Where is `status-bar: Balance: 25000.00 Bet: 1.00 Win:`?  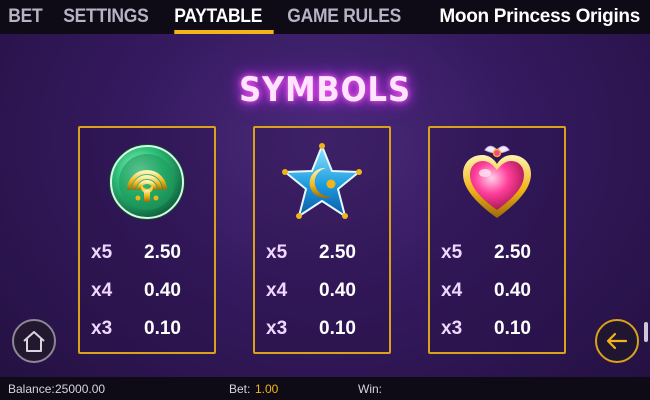
status-bar: Balance: 25000.00 Bet: 1.00 Win: is located at coordinates (325, 388).